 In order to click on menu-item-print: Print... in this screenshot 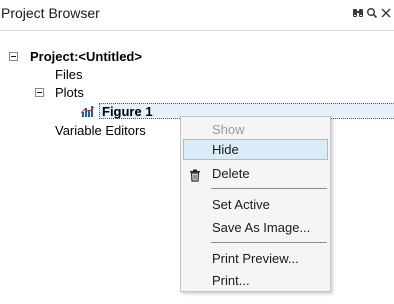, I will do `click(255, 280)`.